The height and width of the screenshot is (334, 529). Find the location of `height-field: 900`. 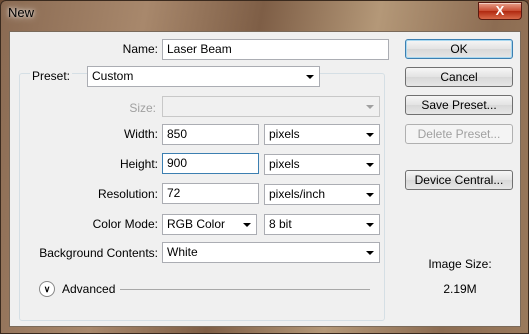

height-field: 900 is located at coordinates (210, 163).